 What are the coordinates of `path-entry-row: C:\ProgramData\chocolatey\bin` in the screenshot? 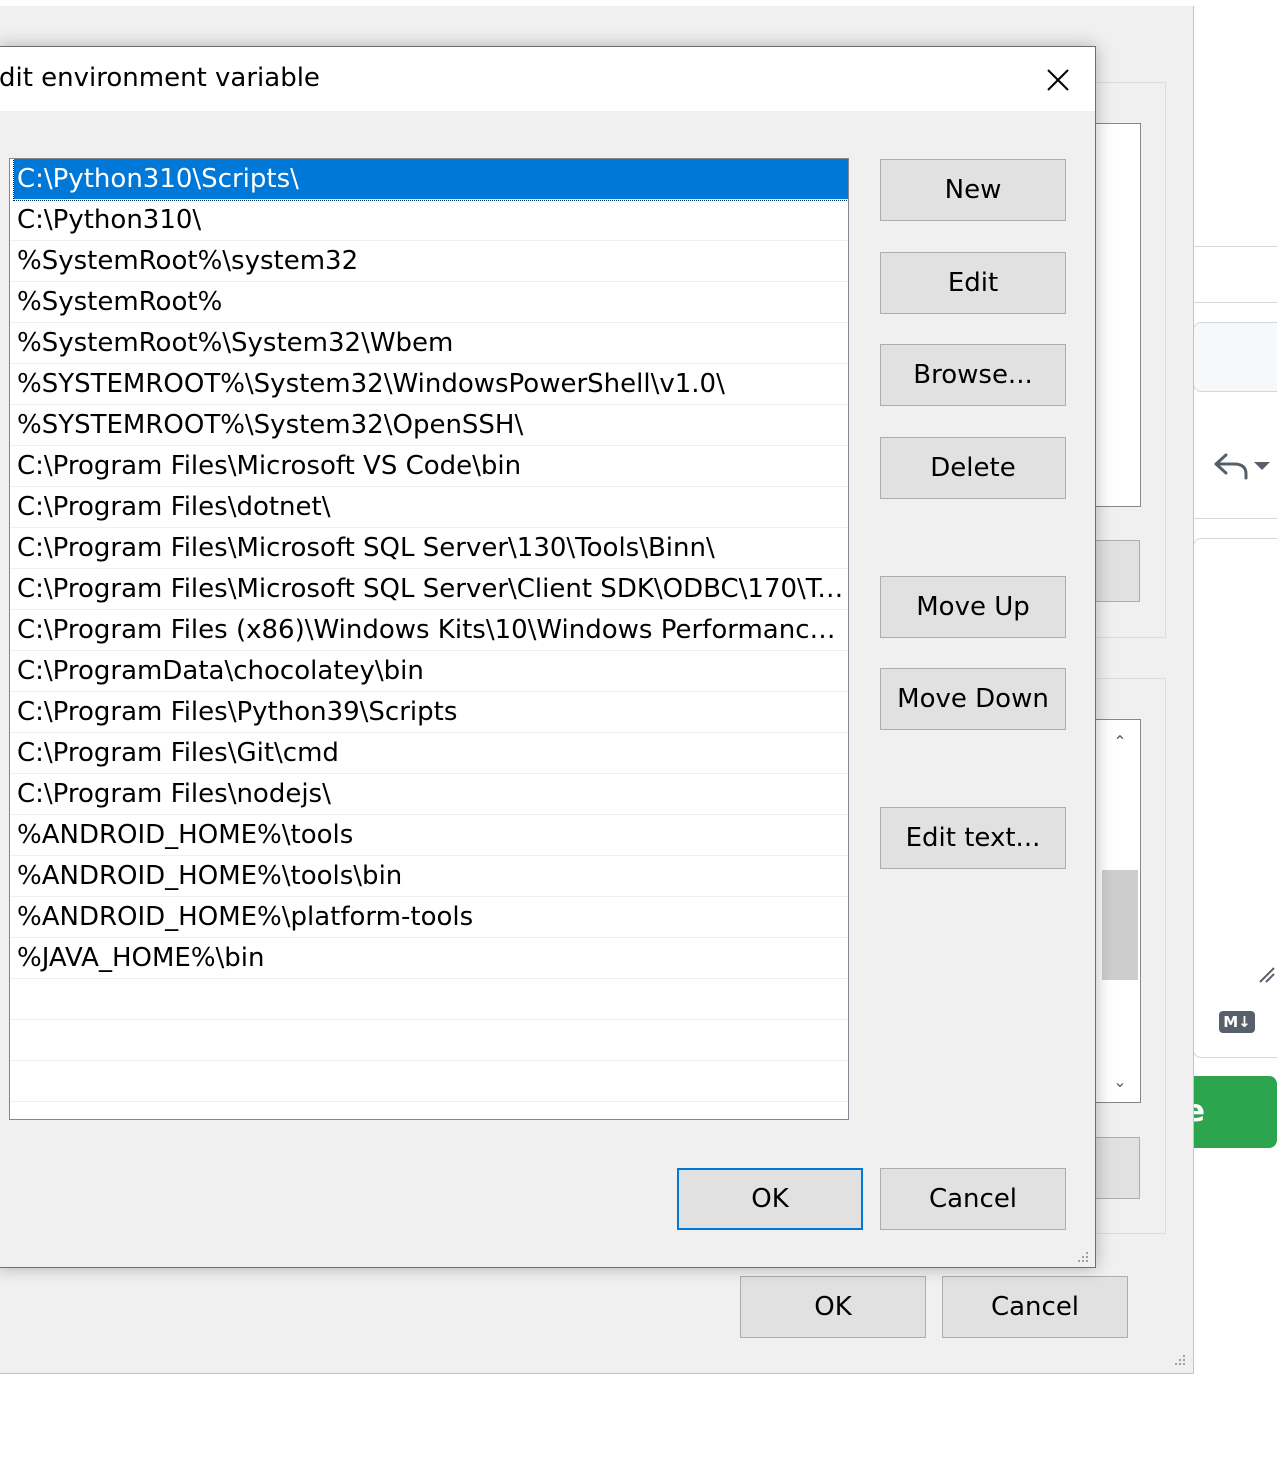 It's located at (429, 671).